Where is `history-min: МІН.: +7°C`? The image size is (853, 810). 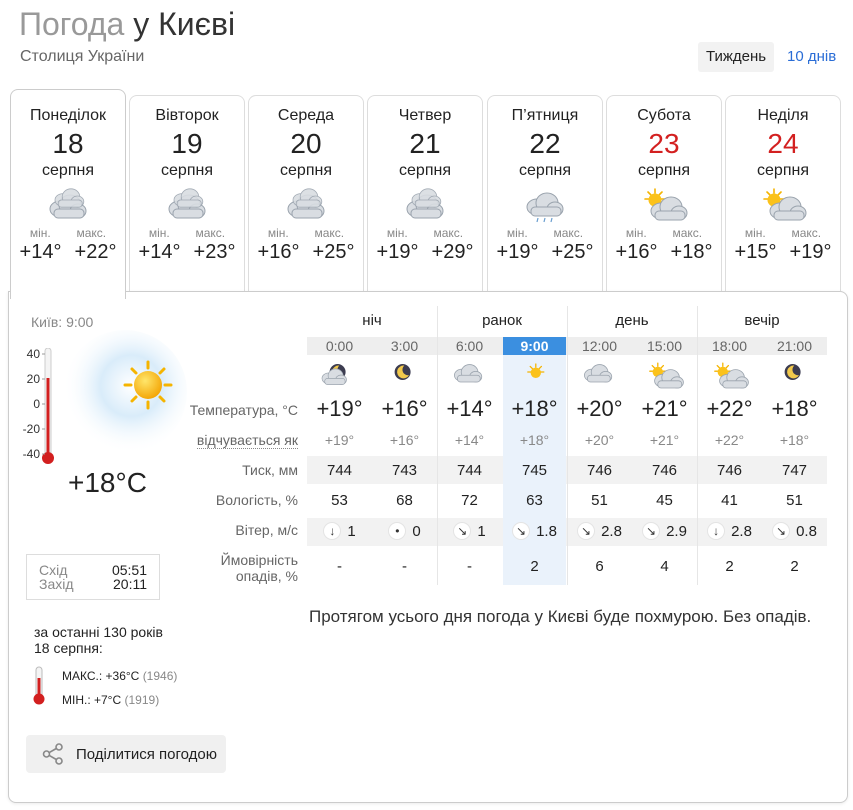 history-min: МІН.: +7°C is located at coordinates (92, 700).